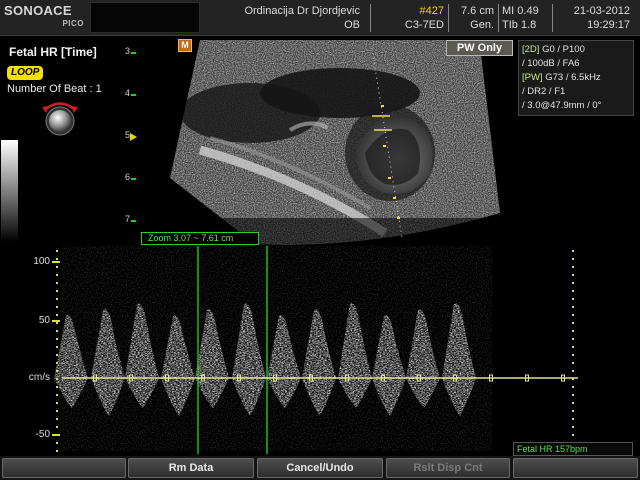 The height and width of the screenshot is (480, 640). I want to click on param-tag-2d: [2D], so click(531, 49).